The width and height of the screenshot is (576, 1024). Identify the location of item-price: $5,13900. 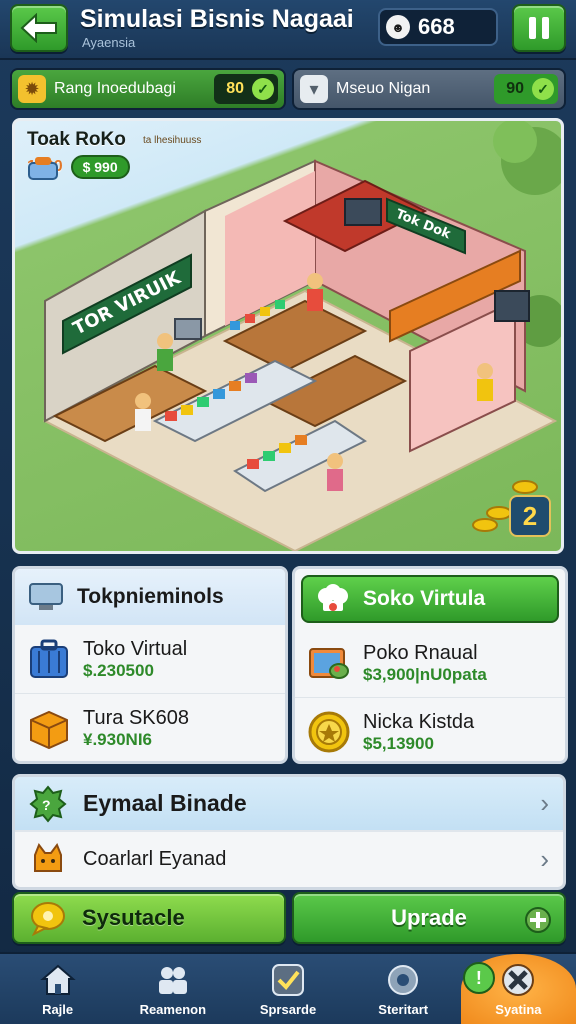
(398, 743).